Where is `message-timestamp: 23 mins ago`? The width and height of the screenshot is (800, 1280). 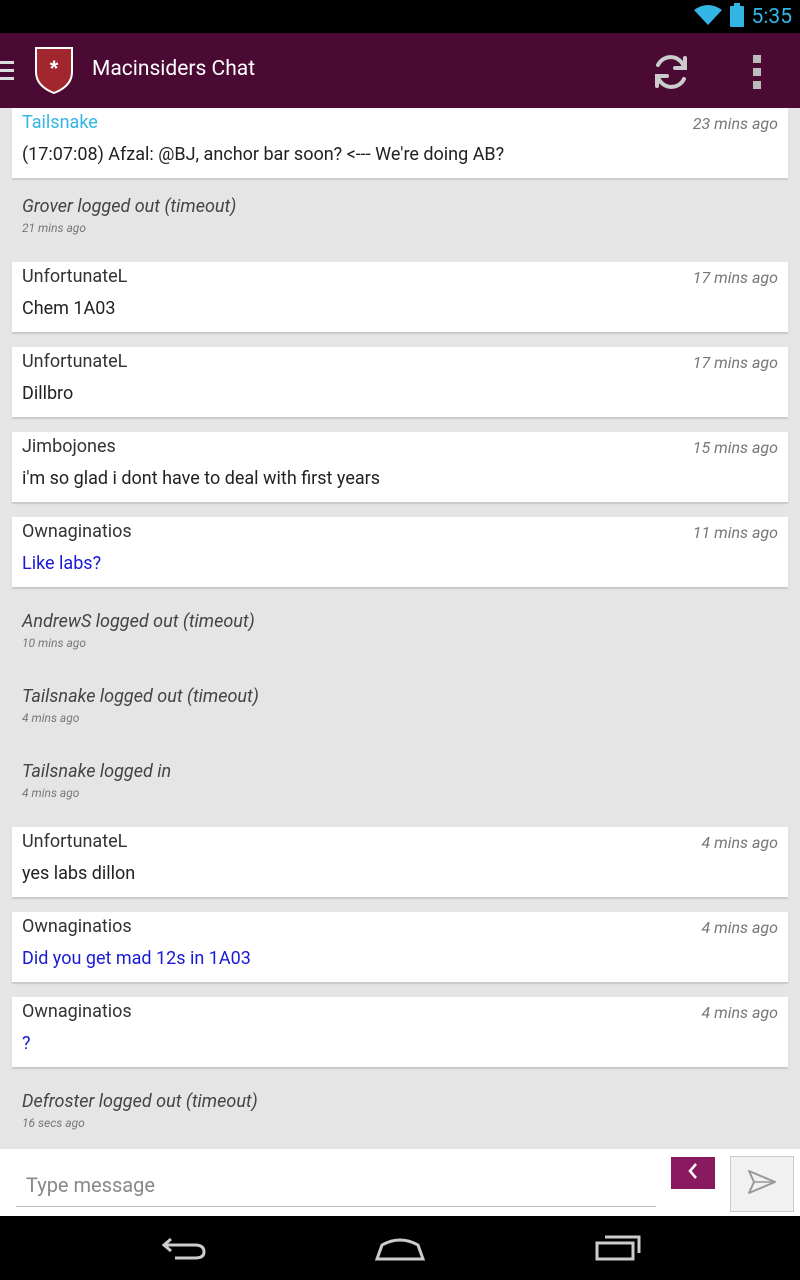 message-timestamp: 23 mins ago is located at coordinates (735, 123).